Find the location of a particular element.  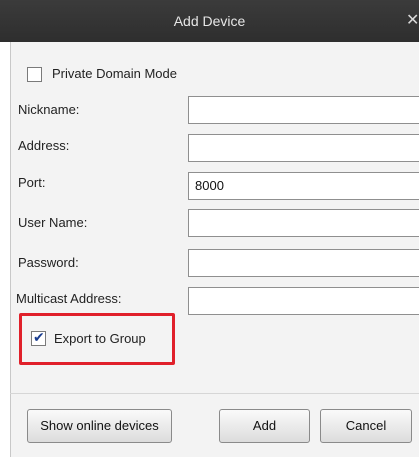

show-online-devices-button: Show online devices is located at coordinates (99, 426).